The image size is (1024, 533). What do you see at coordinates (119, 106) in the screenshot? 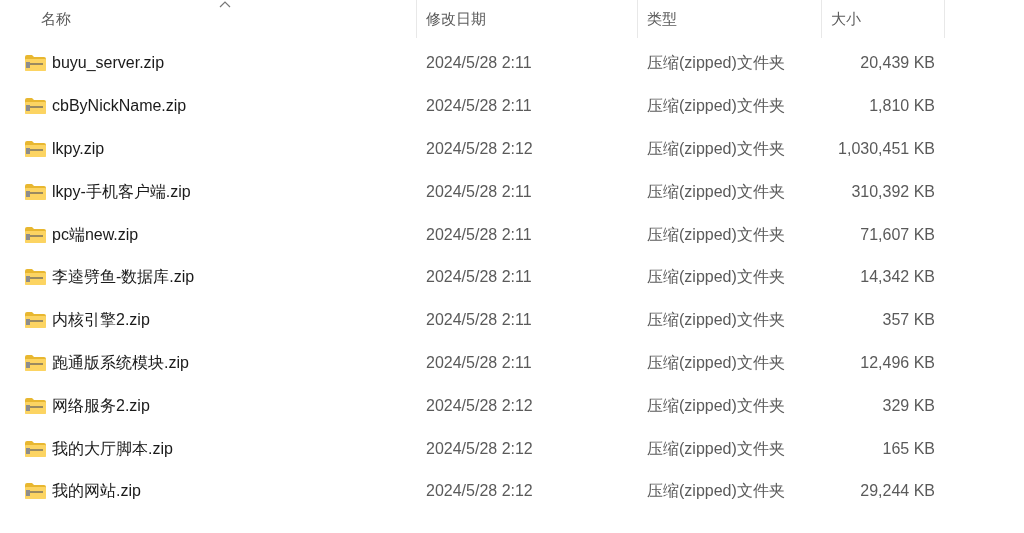
I see `file-name: cbByNickName.zip` at bounding box center [119, 106].